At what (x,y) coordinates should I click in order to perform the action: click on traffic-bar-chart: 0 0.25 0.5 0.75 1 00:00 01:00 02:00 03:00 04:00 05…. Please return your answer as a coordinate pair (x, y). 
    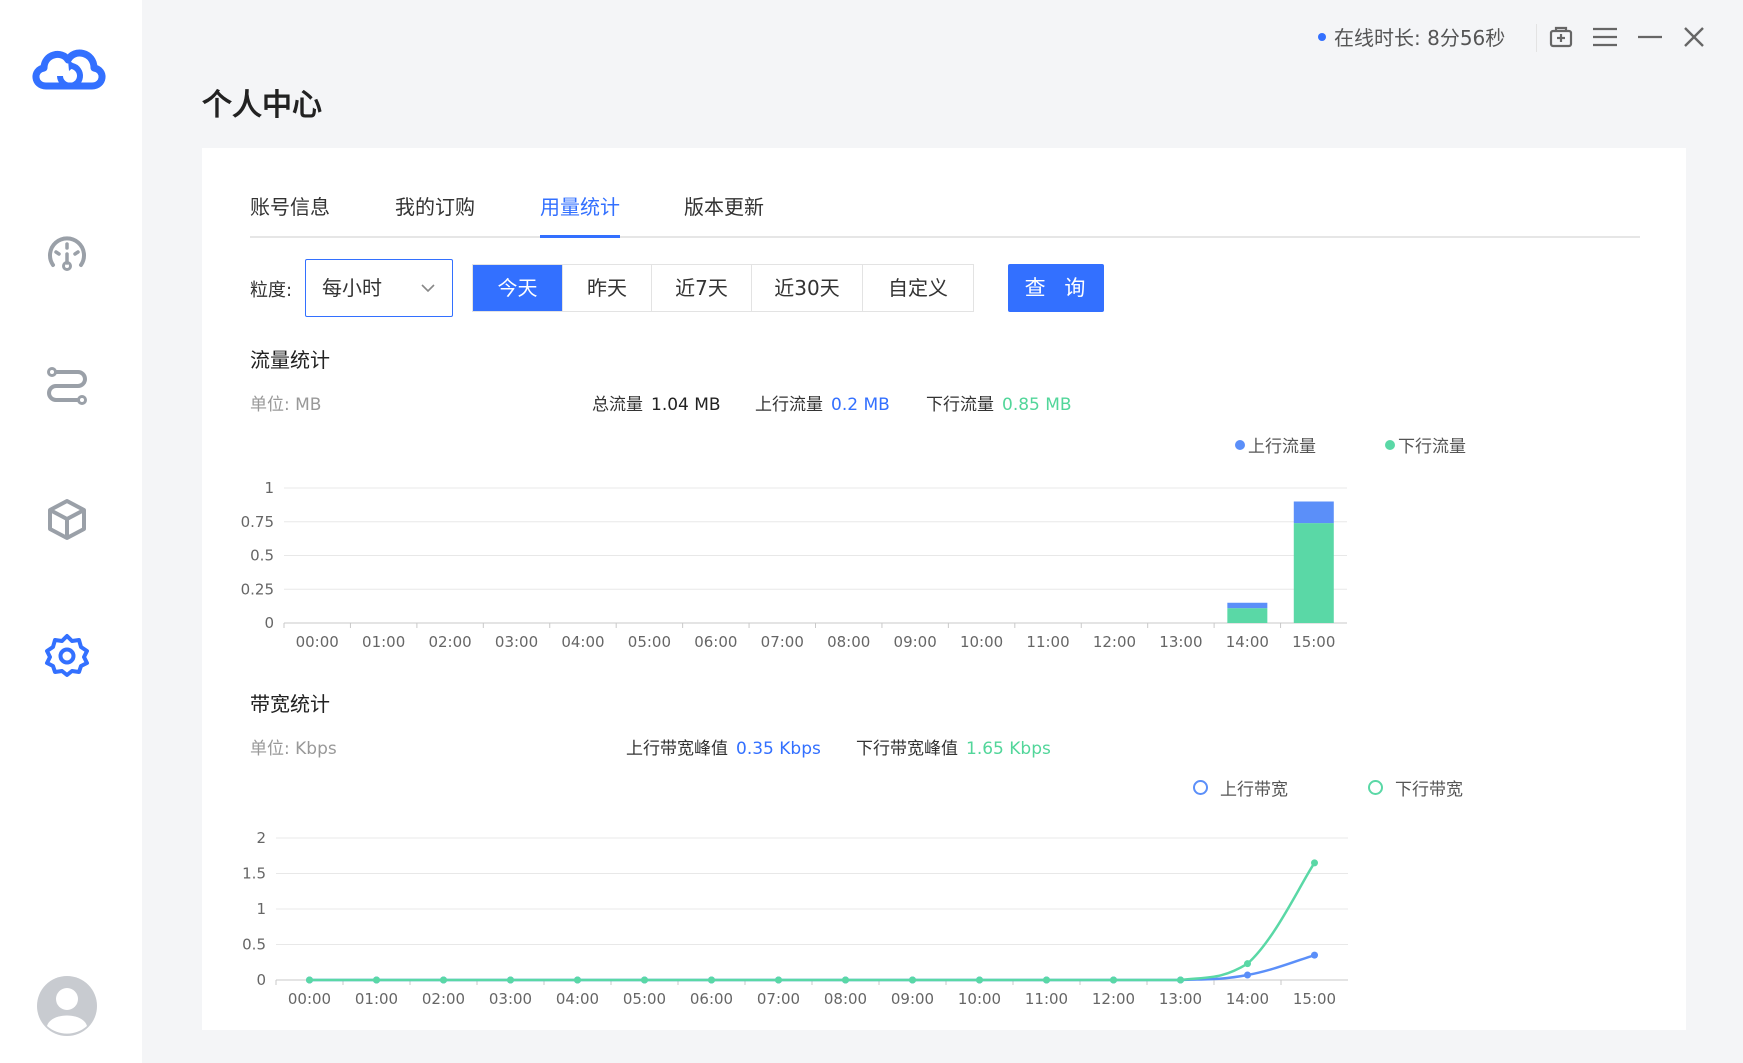
    Looking at the image, I should click on (794, 565).